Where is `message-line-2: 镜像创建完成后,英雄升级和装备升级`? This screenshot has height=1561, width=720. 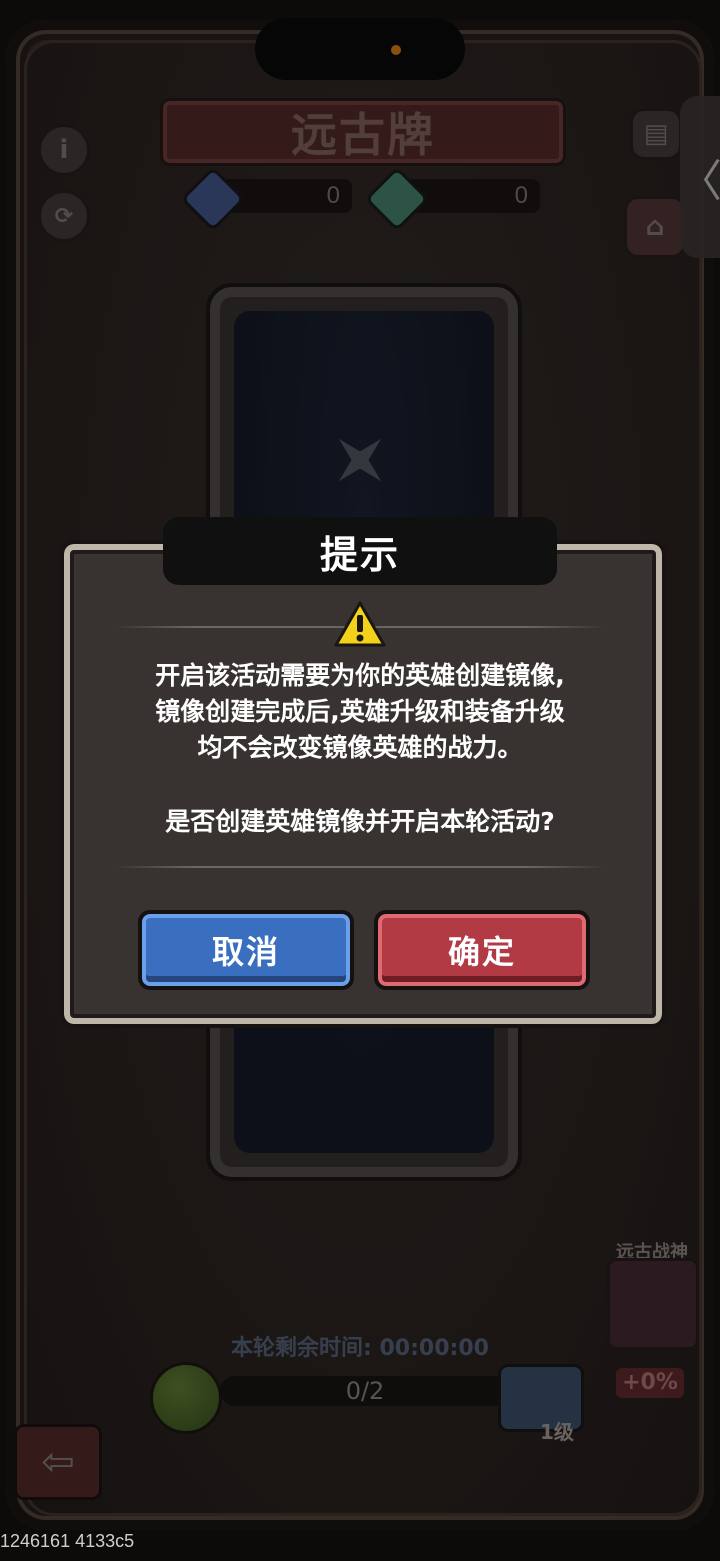 message-line-2: 镜像创建完成后,英雄升级和装备升级 is located at coordinates (360, 711).